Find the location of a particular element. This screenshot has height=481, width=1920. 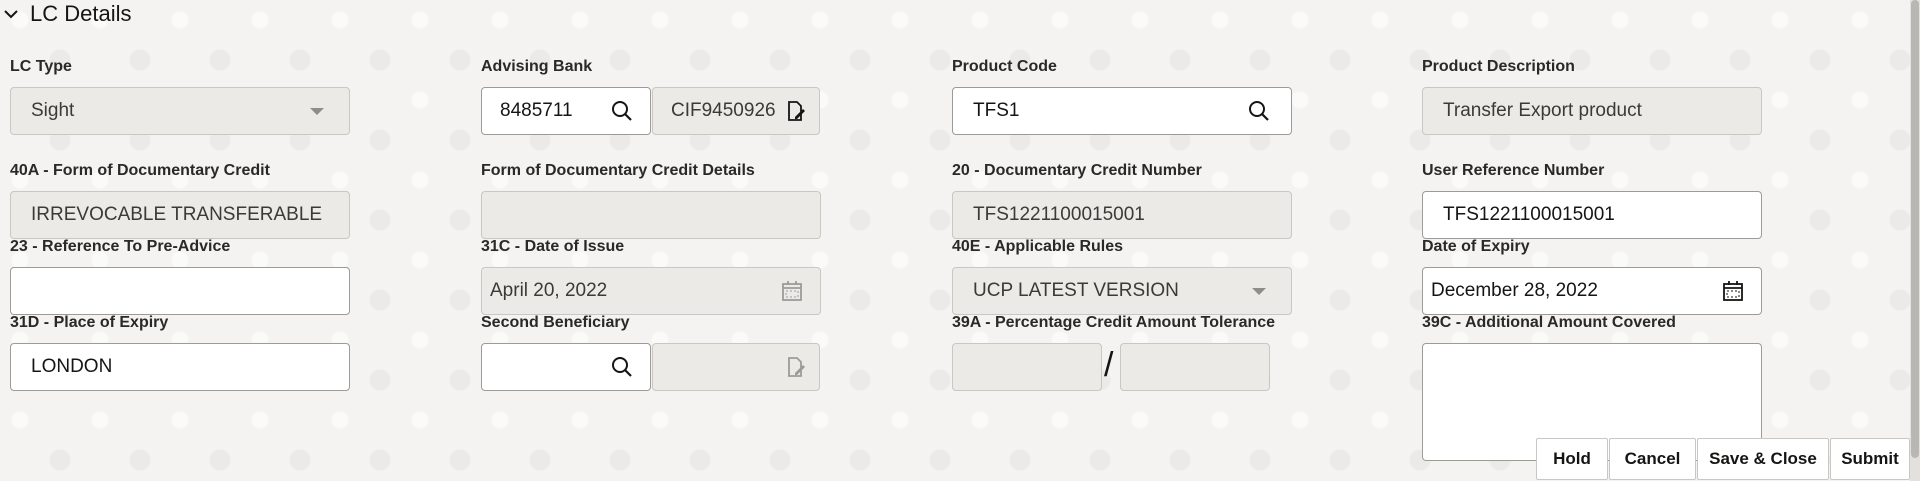

place-of-expiry-input: LONDON is located at coordinates (180, 367).